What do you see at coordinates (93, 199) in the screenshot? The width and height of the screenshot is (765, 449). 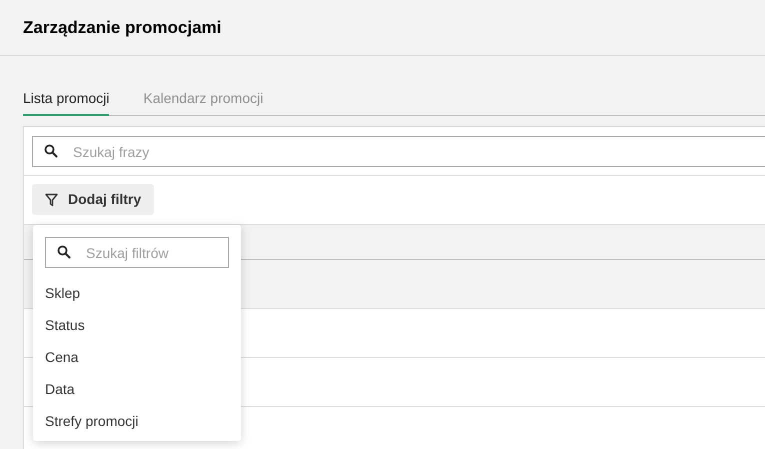 I see `add-filters-button: Dodaj filtry` at bounding box center [93, 199].